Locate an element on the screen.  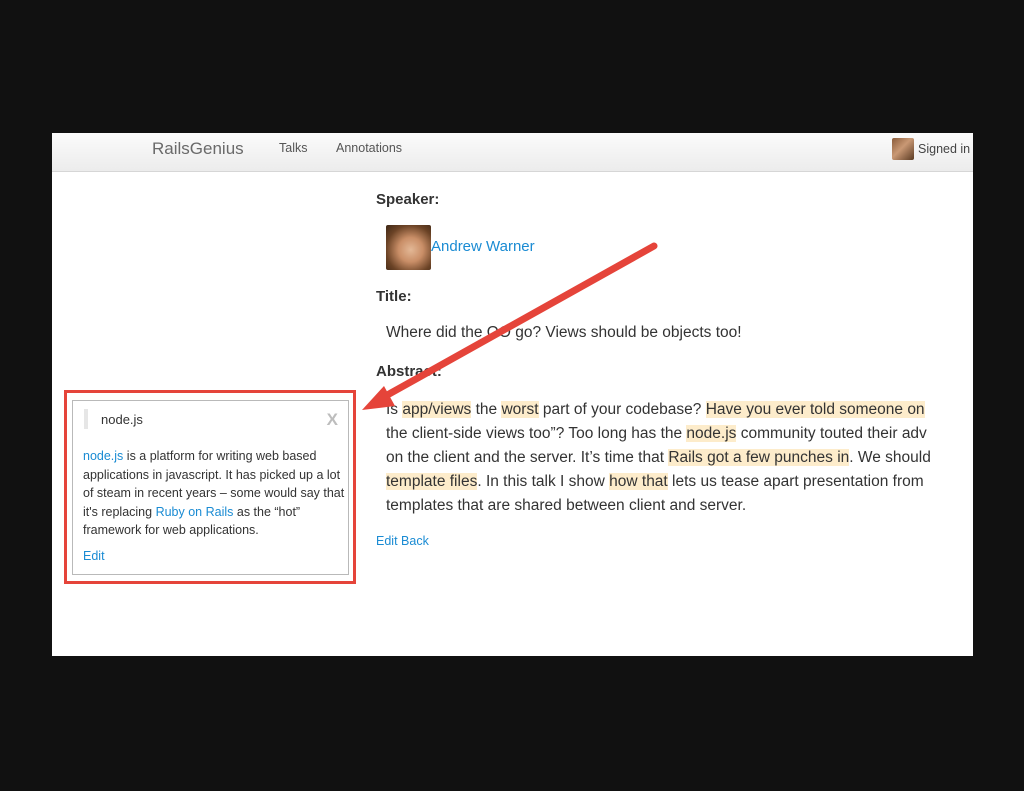
annotation-highlight: node.js is located at coordinates (711, 433).